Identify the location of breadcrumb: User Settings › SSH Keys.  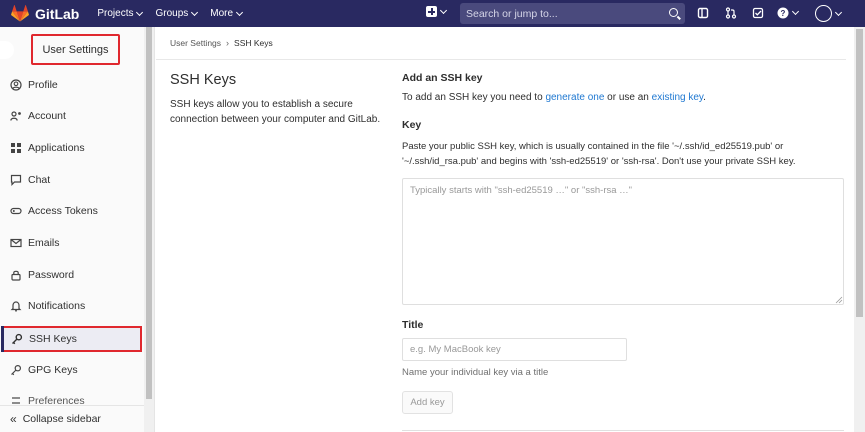
(221, 43).